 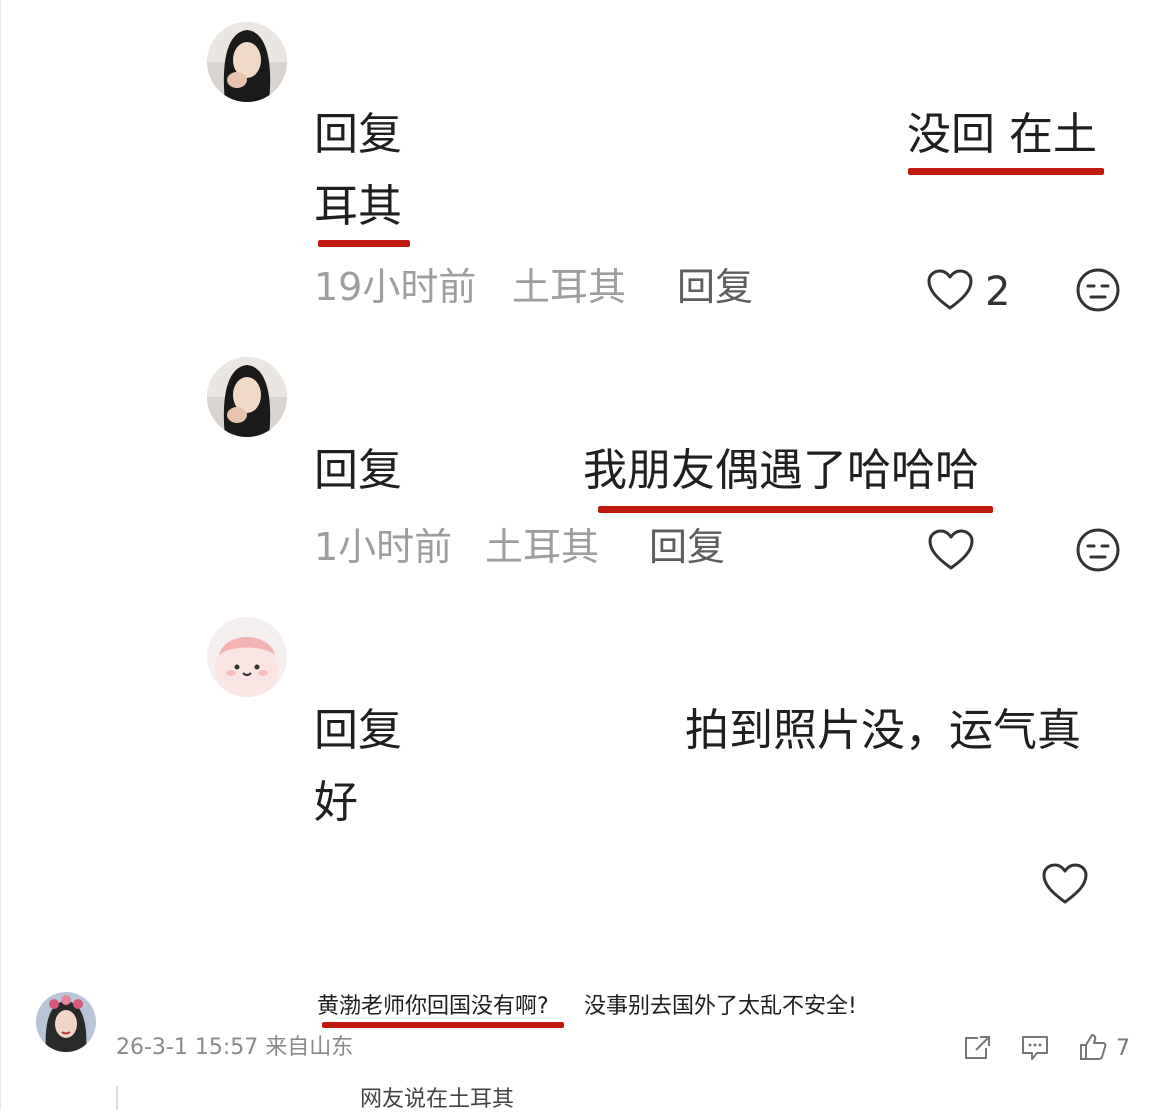 What do you see at coordinates (0, 555) in the screenshot?
I see `left-border` at bounding box center [0, 555].